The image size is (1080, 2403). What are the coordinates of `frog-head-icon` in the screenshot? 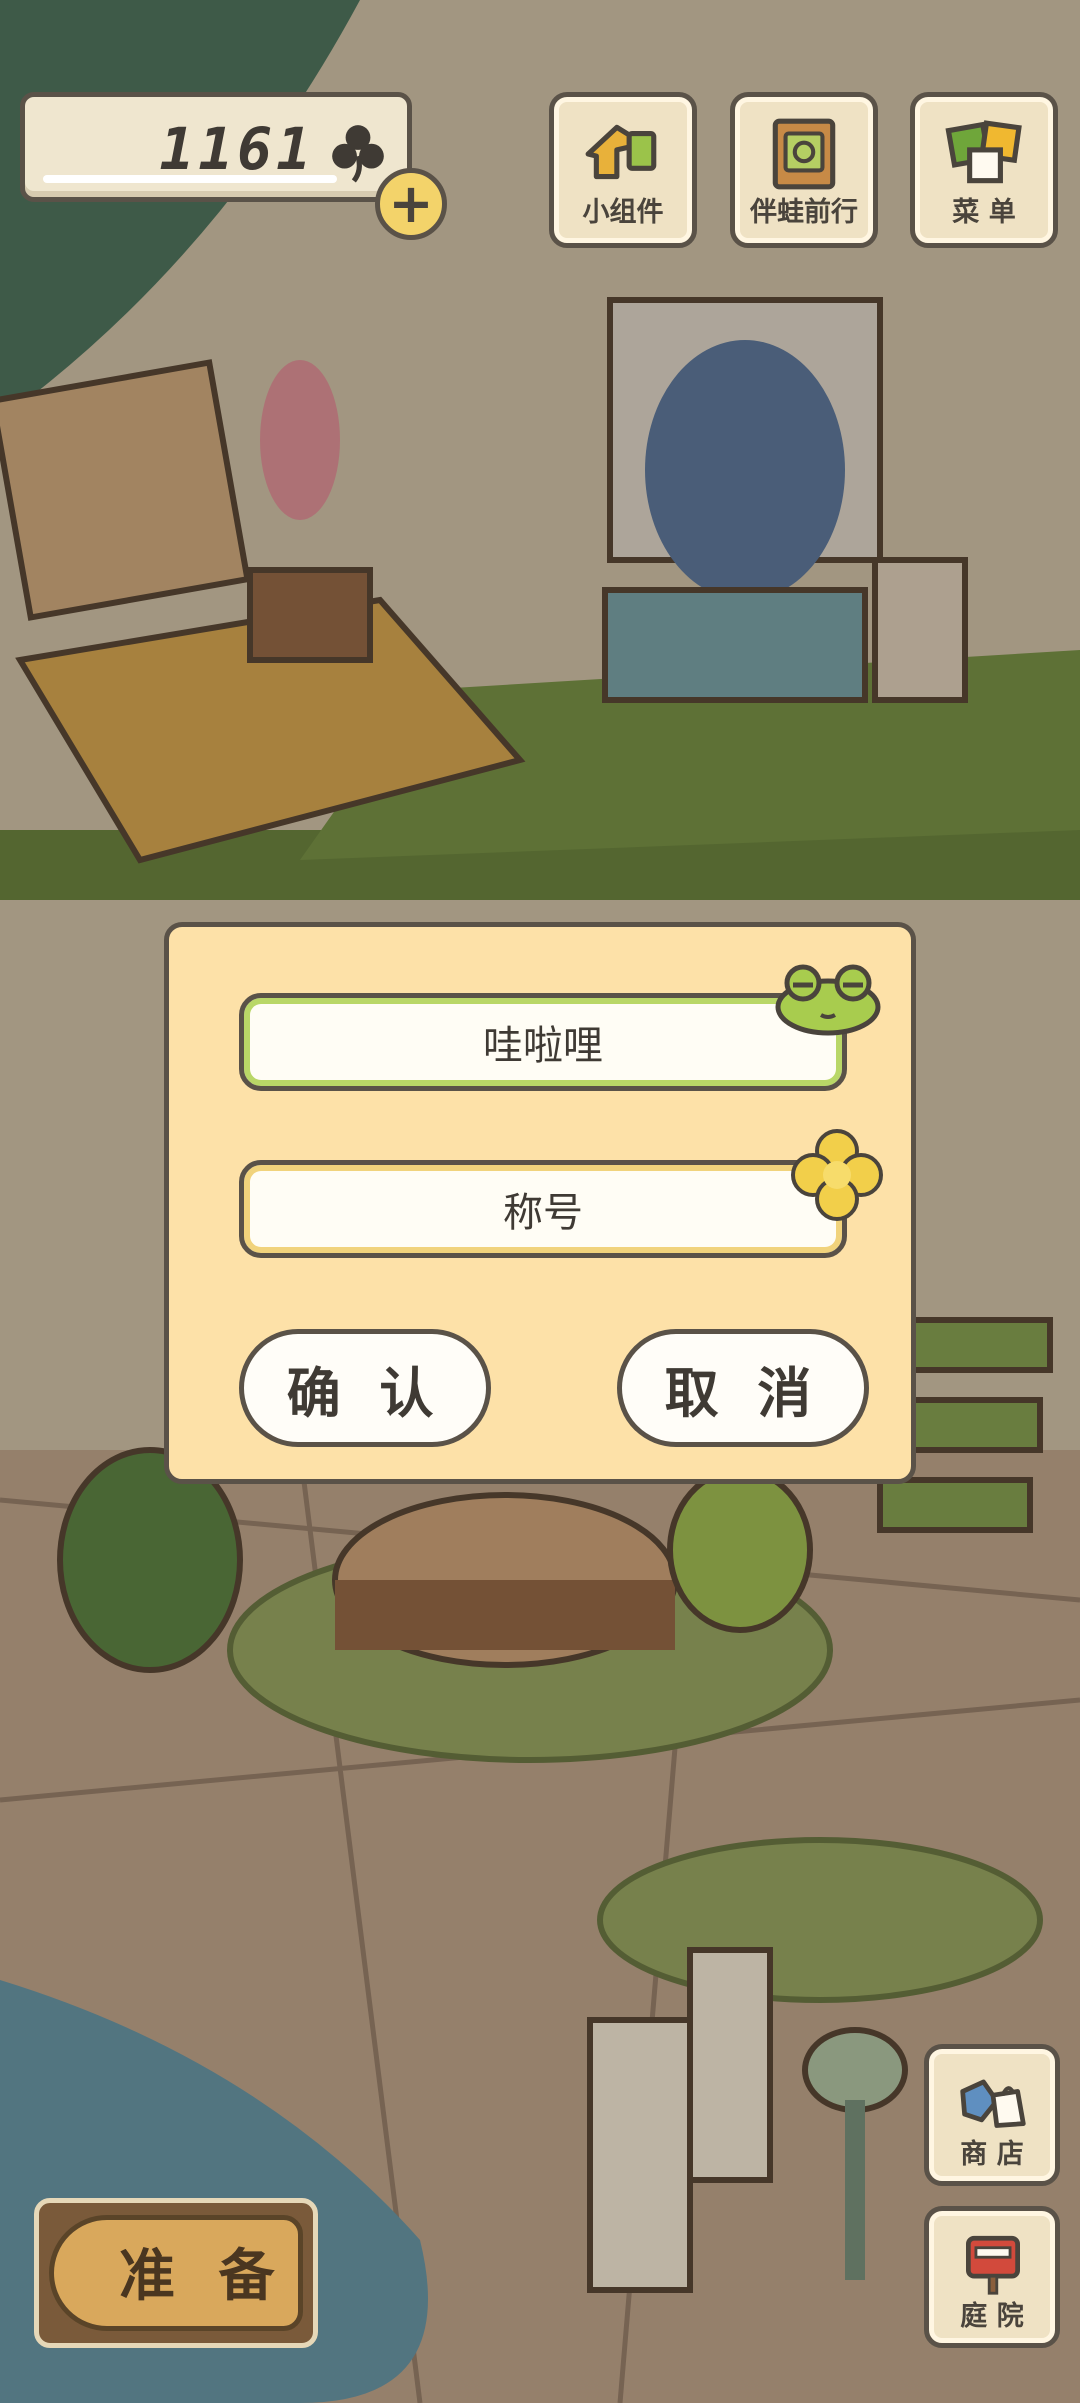 It's located at (828, 1000).